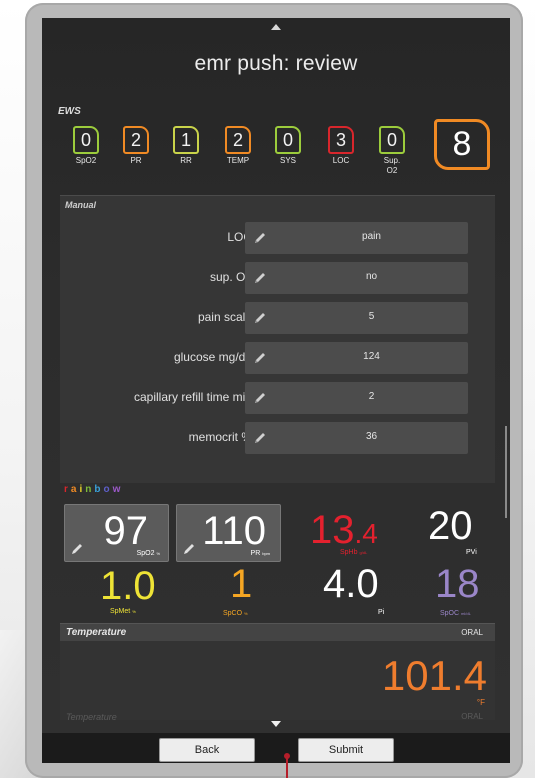 The image size is (535, 778). Describe the element at coordinates (480, 702) in the screenshot. I see `temperature-unit: °F` at that location.